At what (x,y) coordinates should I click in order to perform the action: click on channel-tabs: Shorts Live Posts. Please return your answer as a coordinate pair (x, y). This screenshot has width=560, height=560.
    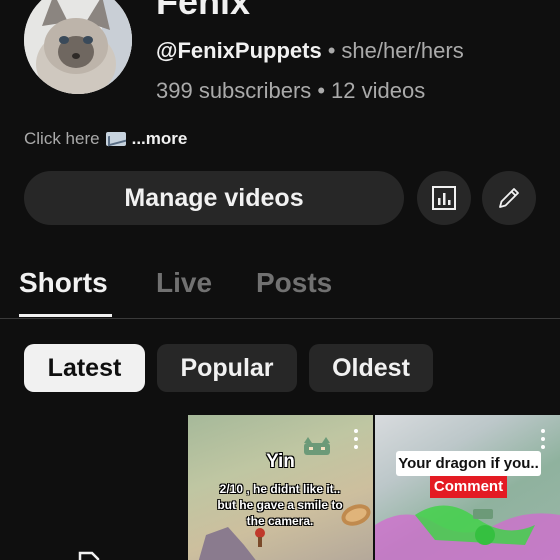
    Looking at the image, I should click on (280, 290).